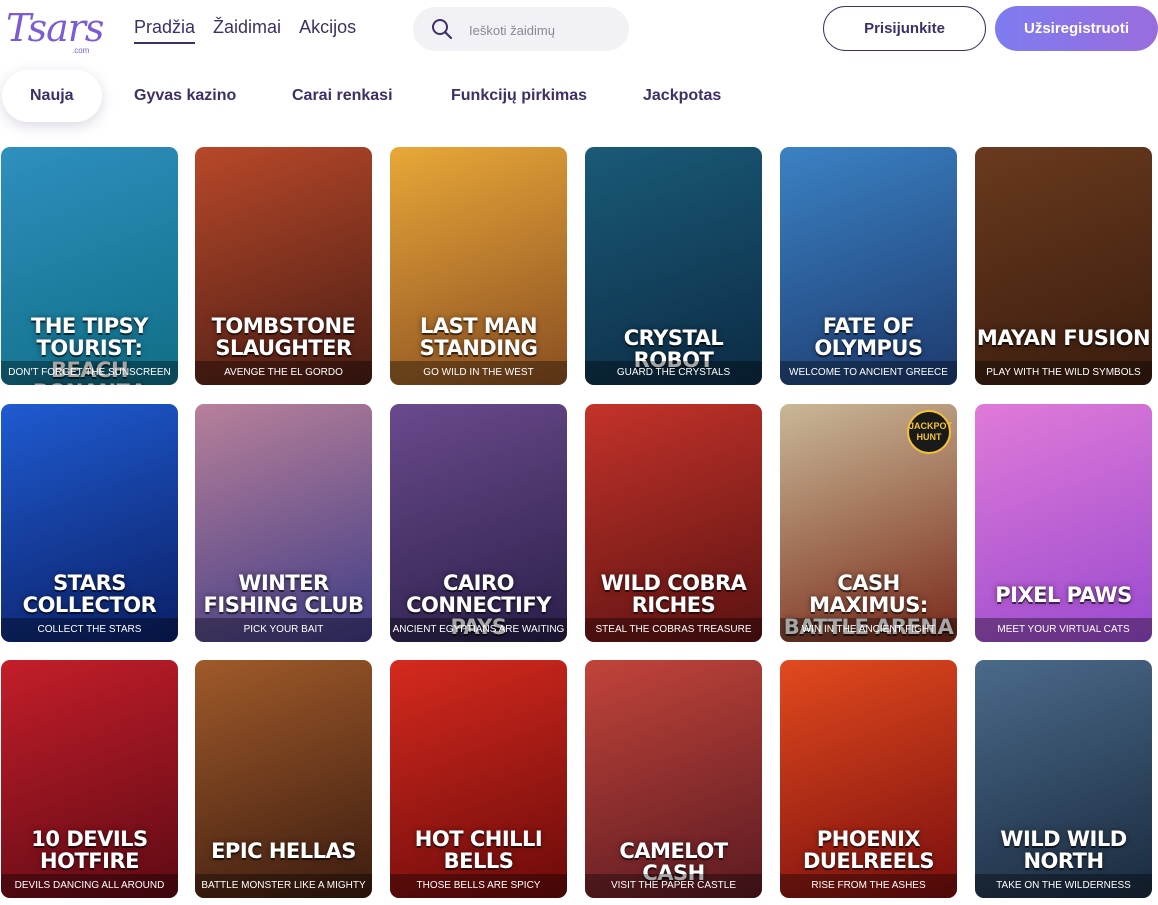 The height and width of the screenshot is (905, 1158). I want to click on game-title: MAYAN FUSION, so click(1063, 338).